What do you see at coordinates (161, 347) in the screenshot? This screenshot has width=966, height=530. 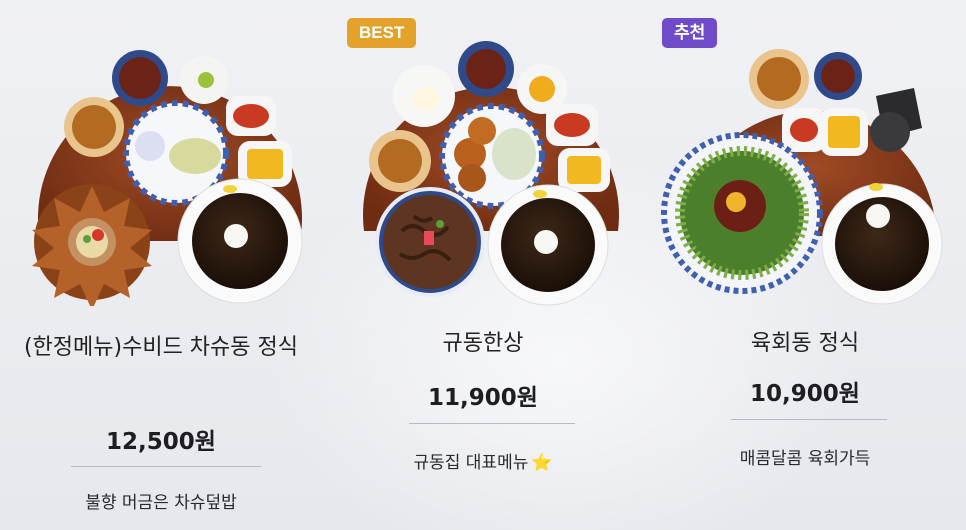 I see `menu-name: (한정메뉴)수비드 차슈동 정식` at bounding box center [161, 347].